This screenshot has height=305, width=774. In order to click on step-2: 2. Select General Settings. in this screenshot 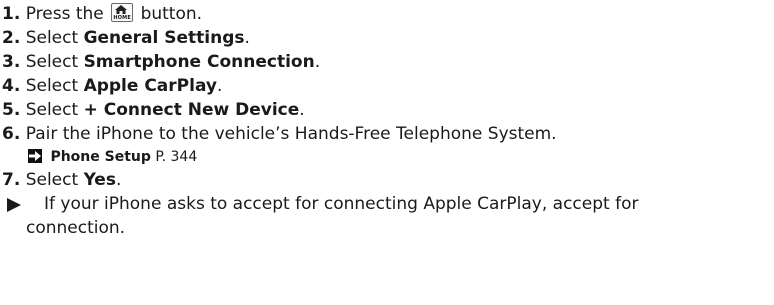, I will do `click(388, 38)`.